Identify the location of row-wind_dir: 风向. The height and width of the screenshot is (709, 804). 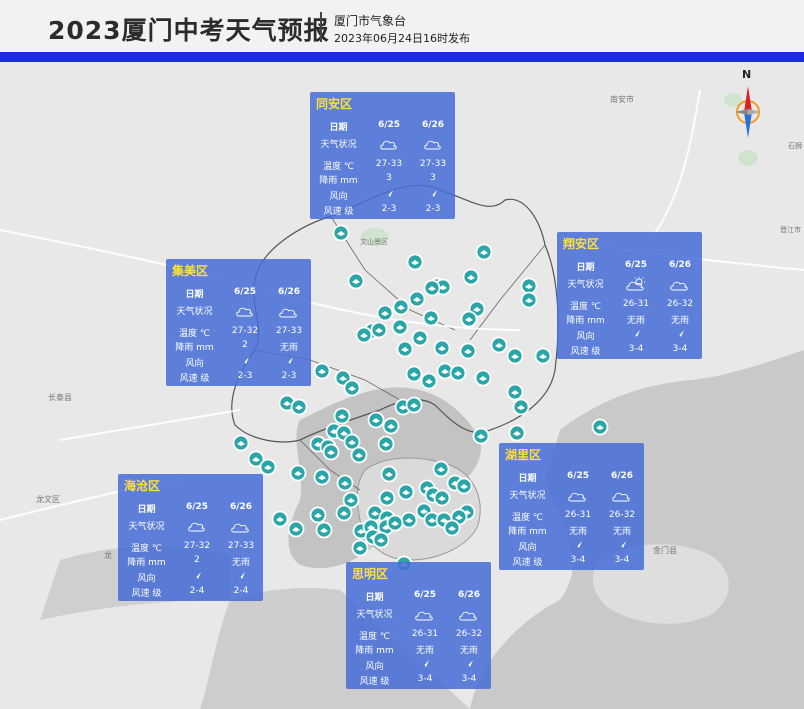
(238, 363).